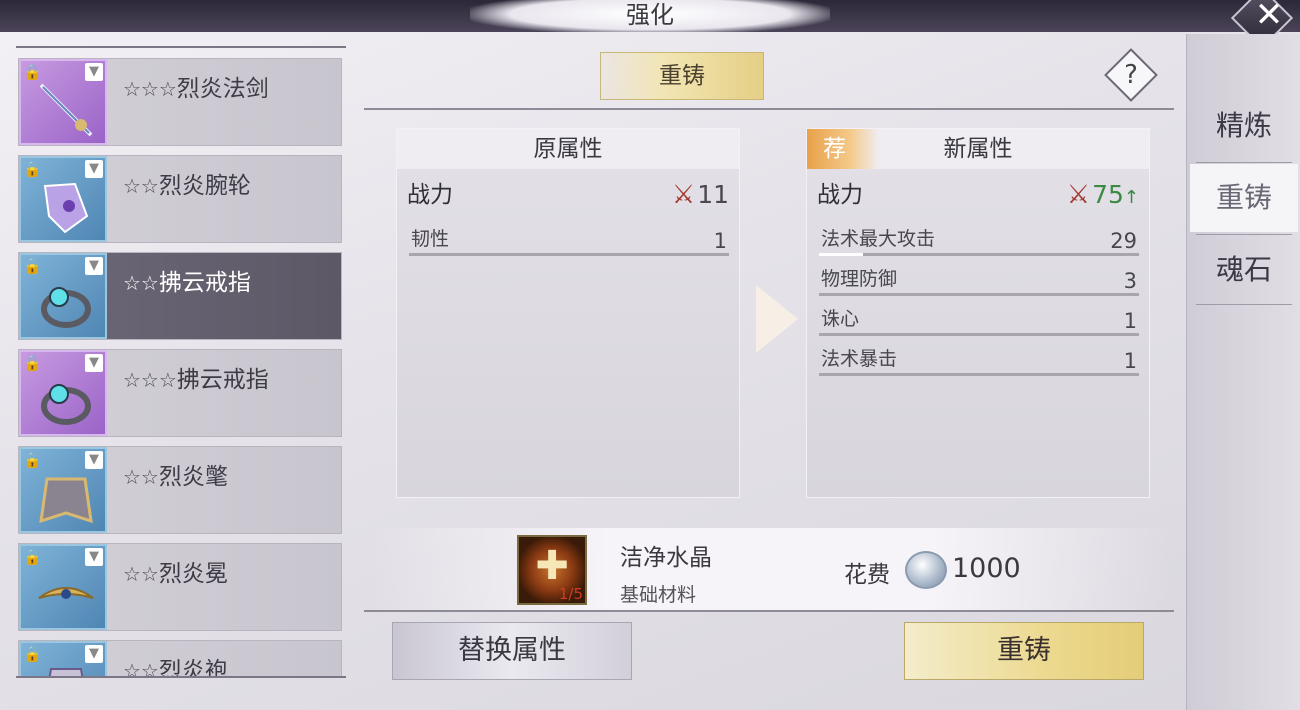  I want to click on power-value: ⚔11, so click(700, 195).